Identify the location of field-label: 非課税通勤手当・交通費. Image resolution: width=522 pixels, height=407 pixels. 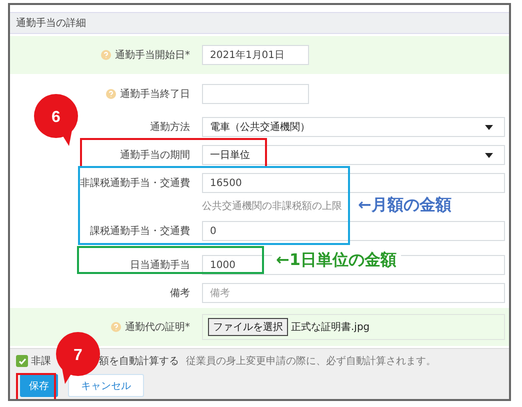
(135, 183).